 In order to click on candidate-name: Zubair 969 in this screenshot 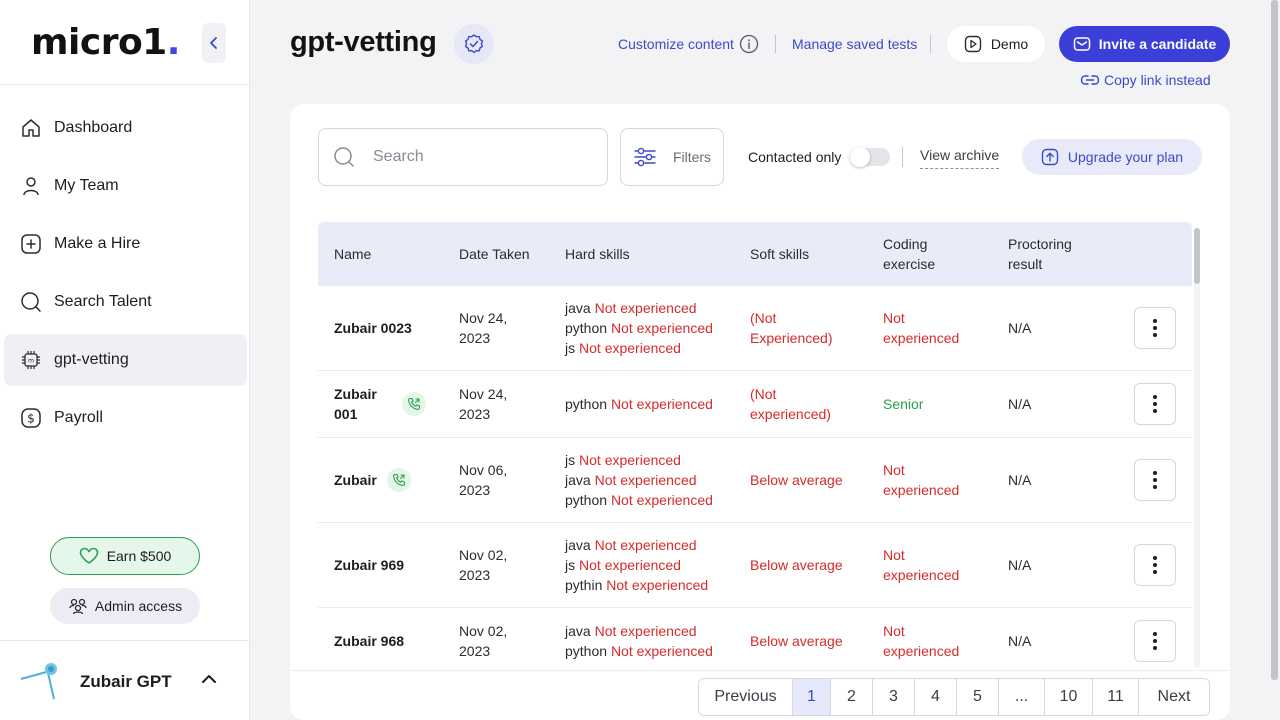, I will do `click(369, 565)`.